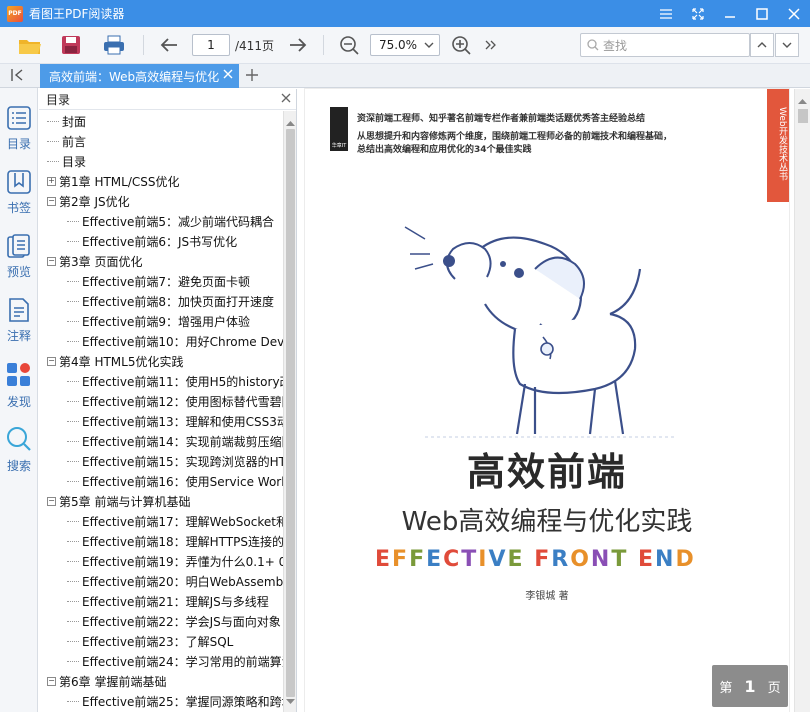  I want to click on toc-chapter: + 第1章 HTML/CSS优化, so click(113, 181).